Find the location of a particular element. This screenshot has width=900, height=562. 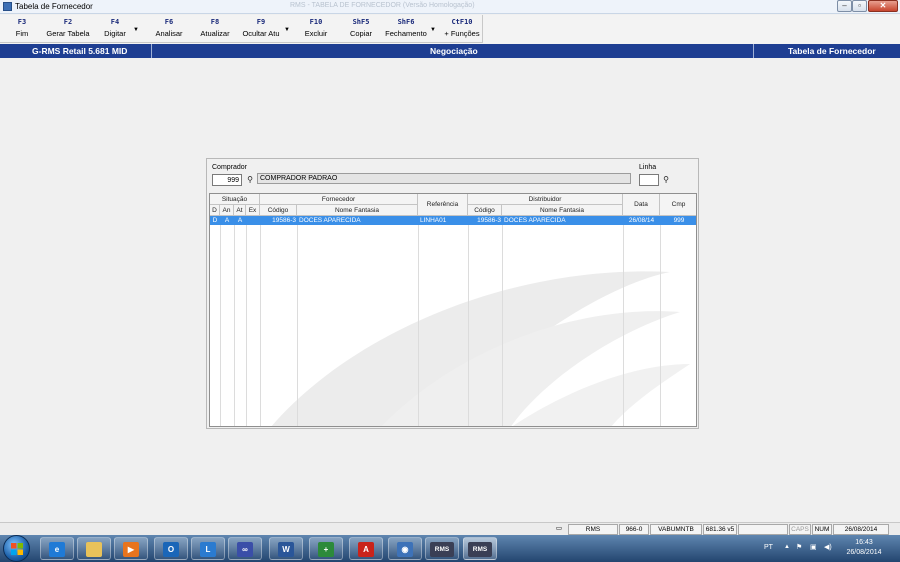

cell-dist-codigo: 19586-3 is located at coordinates (485, 220).